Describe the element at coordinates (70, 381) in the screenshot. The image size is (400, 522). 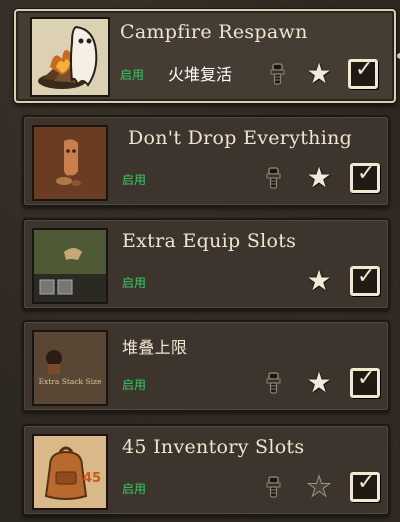
I see `thumbnail-caption: Extra Stack Size` at that location.